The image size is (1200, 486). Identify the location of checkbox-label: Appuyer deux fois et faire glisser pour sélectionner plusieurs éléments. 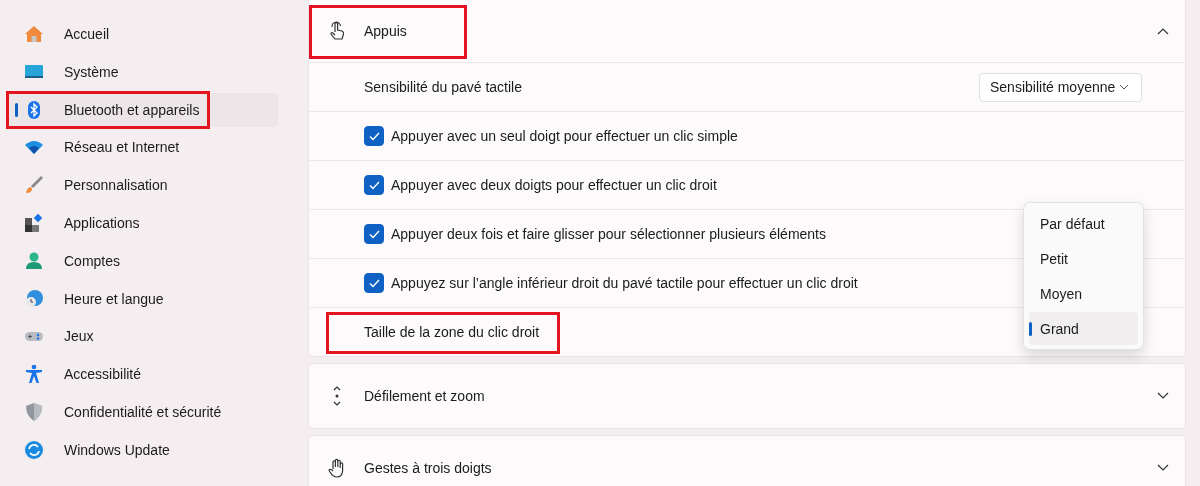
(608, 234).